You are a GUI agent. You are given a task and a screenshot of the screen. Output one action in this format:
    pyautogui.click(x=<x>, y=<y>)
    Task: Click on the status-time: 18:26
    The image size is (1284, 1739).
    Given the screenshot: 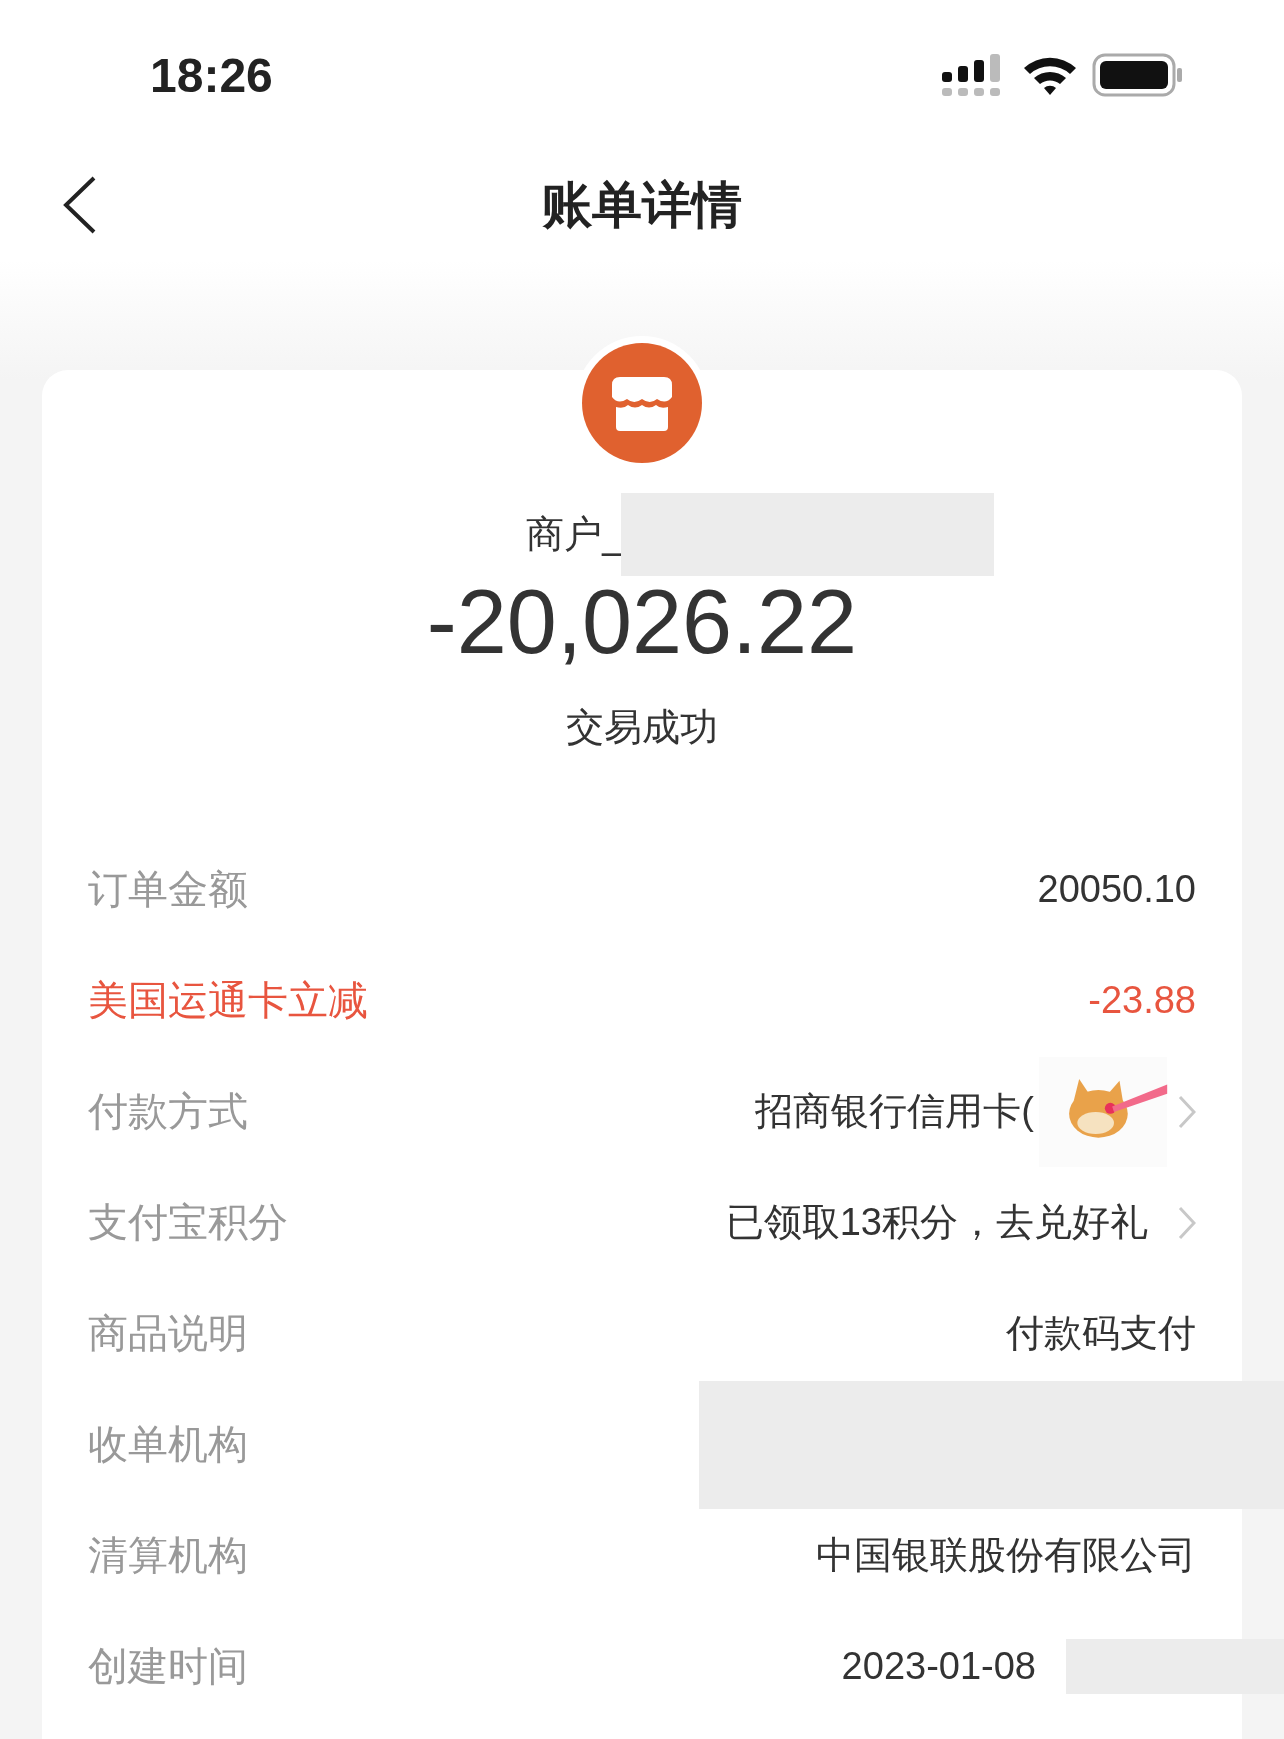 What is the action you would take?
    pyautogui.click(x=211, y=75)
    